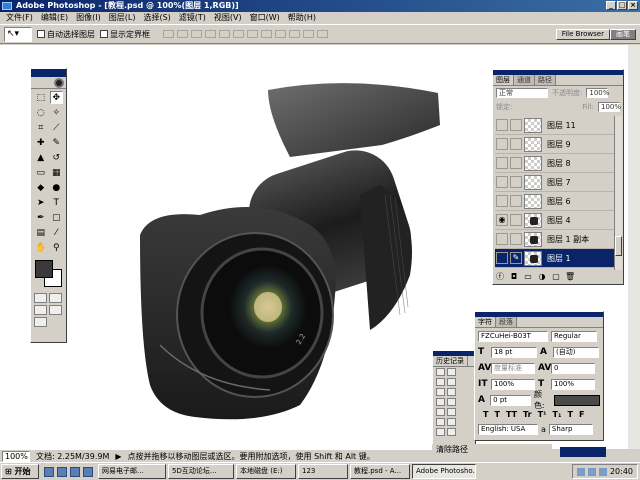 The width and height of the screenshot is (640, 480). What do you see at coordinates (41, 127) in the screenshot?
I see `crop-tool-icon: ⌗` at bounding box center [41, 127].